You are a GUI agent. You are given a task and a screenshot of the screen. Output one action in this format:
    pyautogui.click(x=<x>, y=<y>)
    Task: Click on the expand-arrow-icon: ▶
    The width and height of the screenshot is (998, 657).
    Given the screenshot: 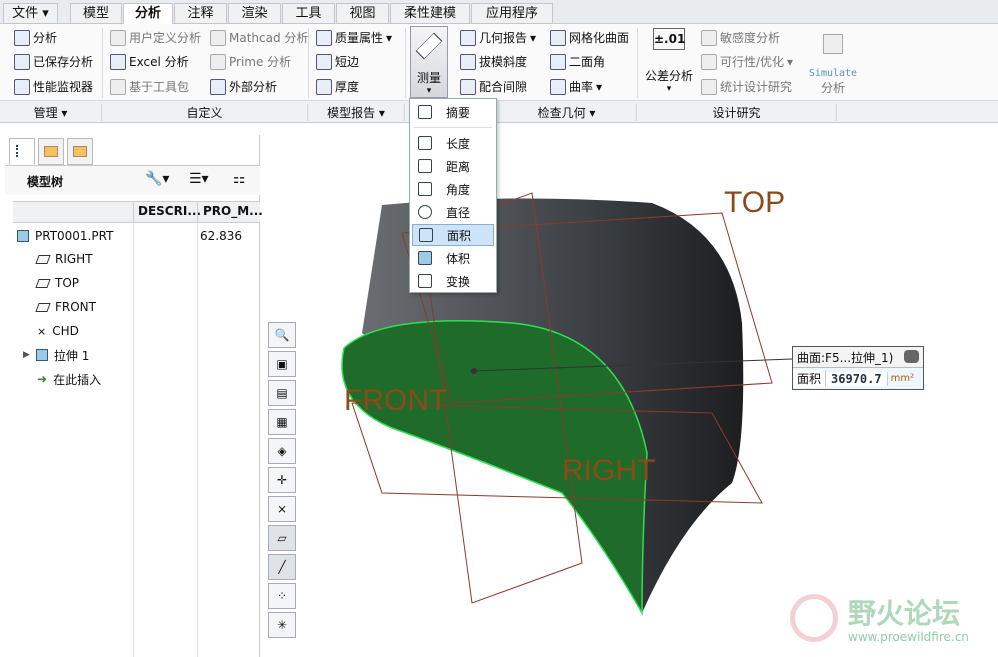 What is the action you would take?
    pyautogui.click(x=26, y=355)
    